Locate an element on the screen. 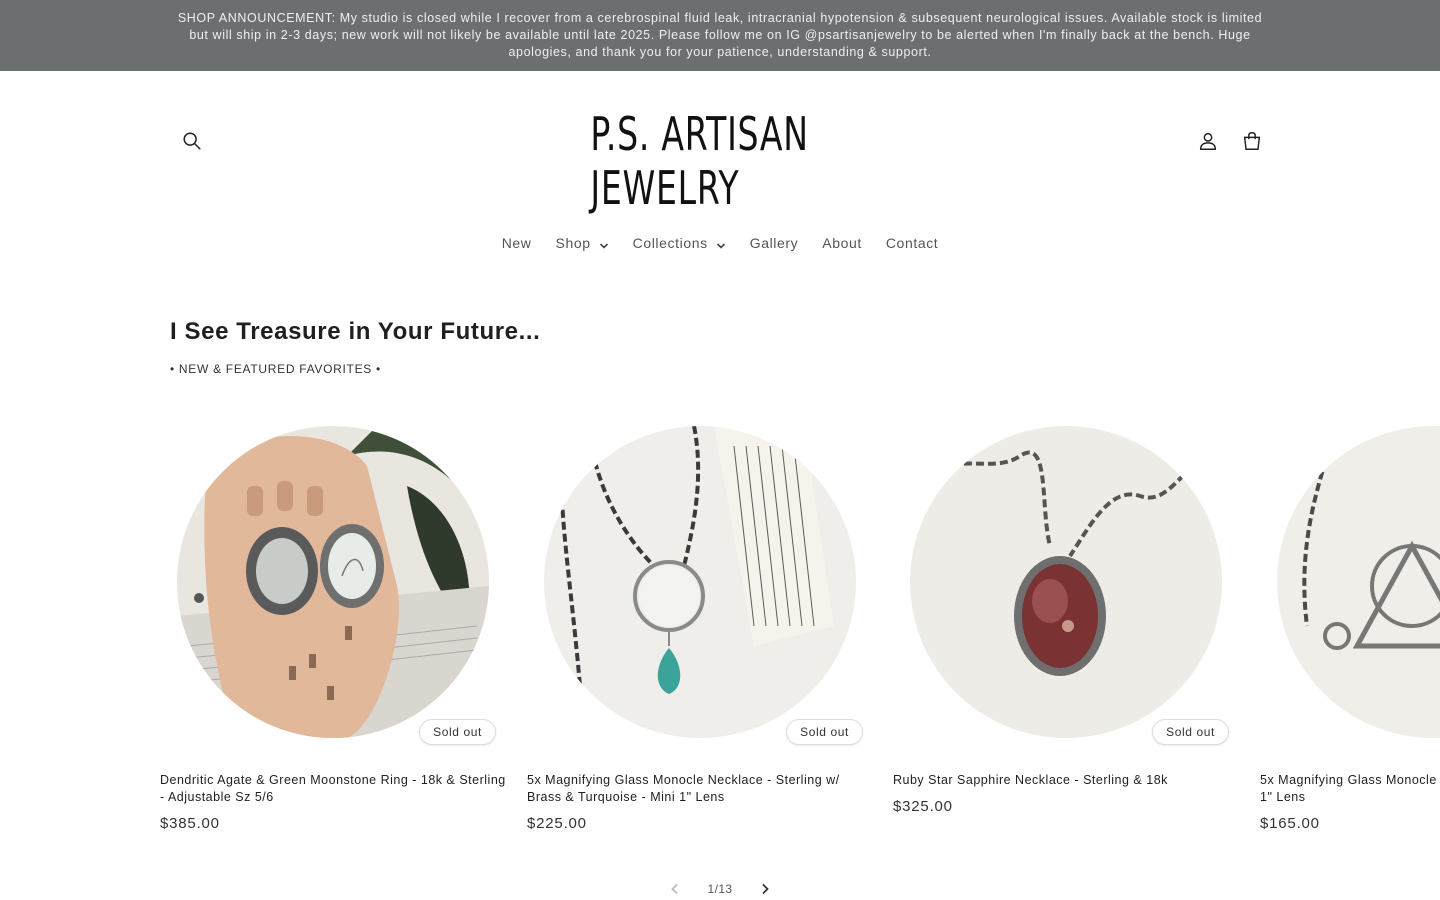  cart-icon is located at coordinates (1252, 141).